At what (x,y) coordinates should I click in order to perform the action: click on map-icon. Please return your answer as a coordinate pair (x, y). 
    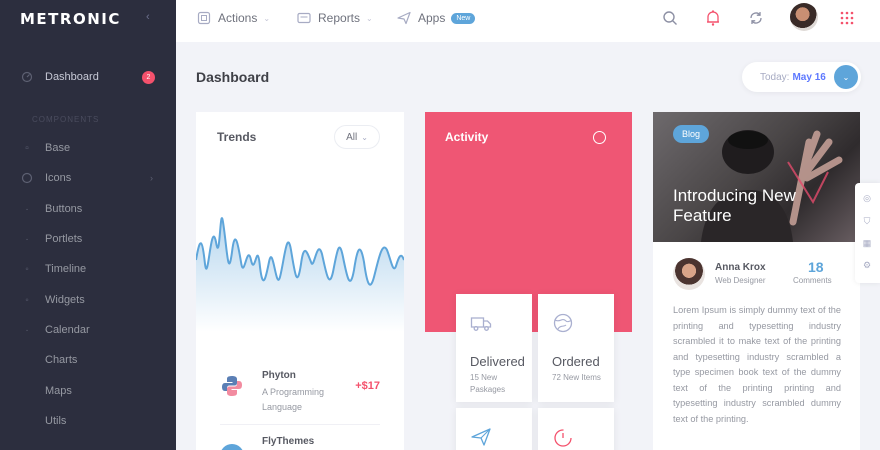
    Looking at the image, I should click on (27, 391).